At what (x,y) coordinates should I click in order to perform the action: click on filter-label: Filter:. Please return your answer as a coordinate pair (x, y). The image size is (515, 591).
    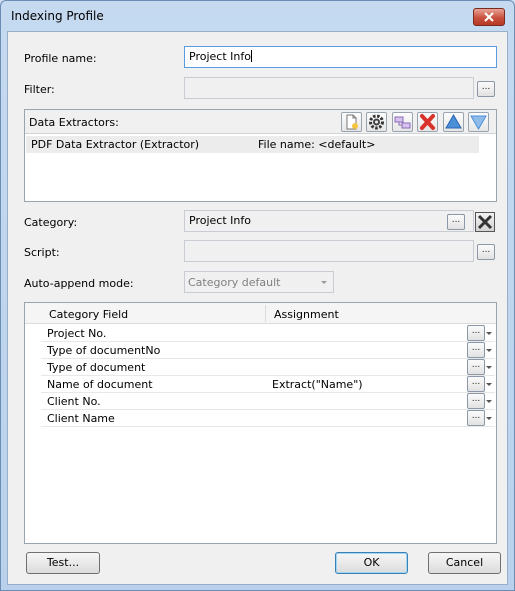
    Looking at the image, I should click on (39, 89).